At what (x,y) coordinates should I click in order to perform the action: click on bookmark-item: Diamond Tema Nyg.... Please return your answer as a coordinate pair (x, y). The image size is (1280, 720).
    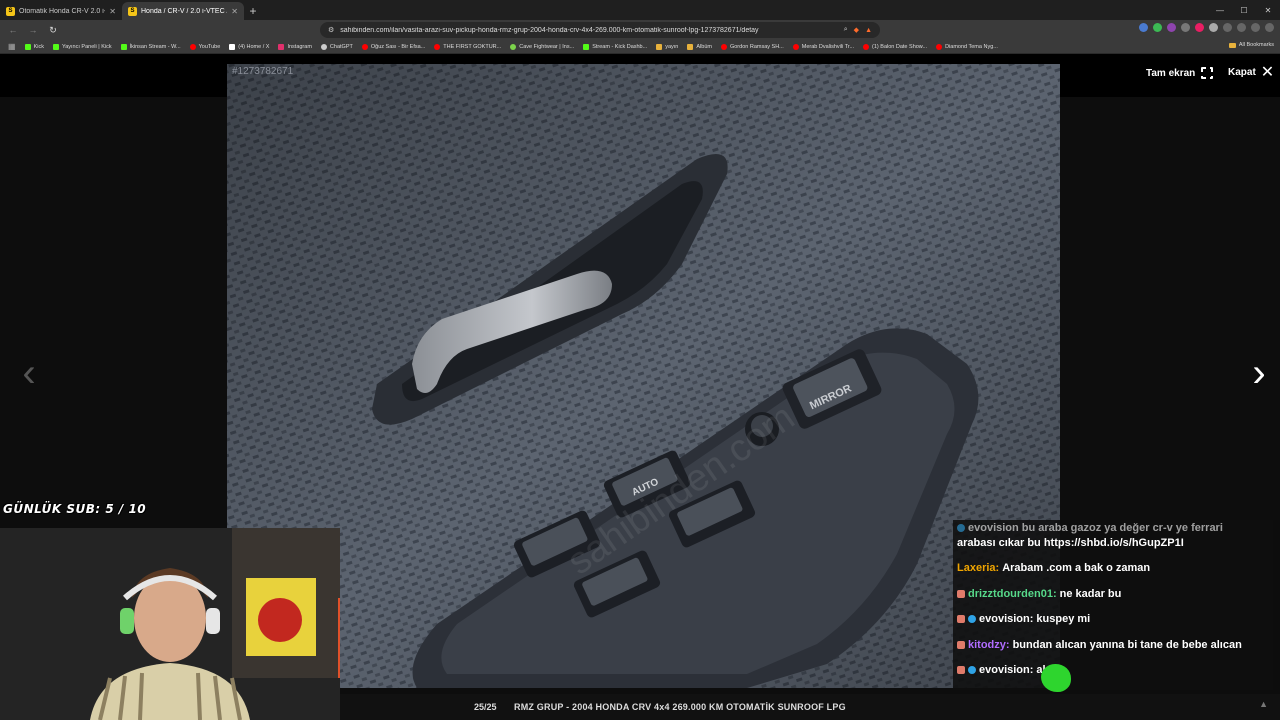
    Looking at the image, I should click on (967, 46).